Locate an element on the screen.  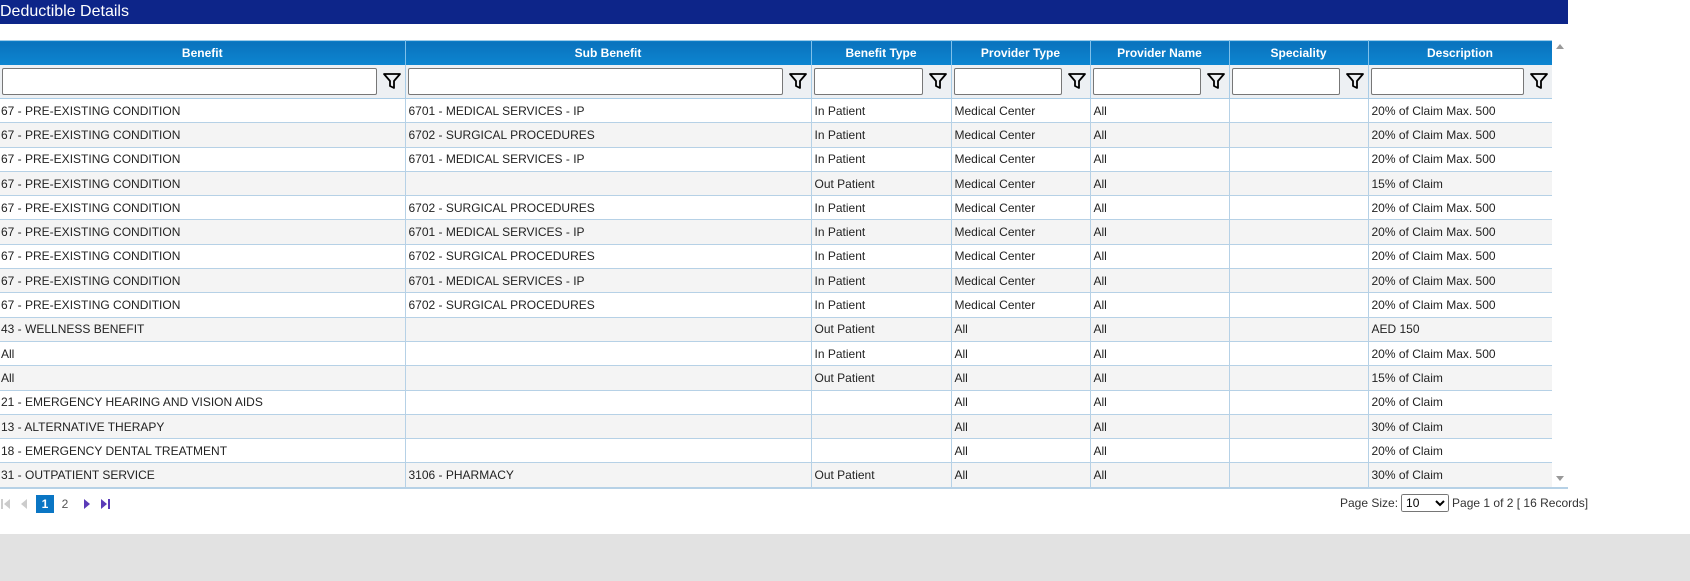
filter-input-benefit-type is located at coordinates (868, 81).